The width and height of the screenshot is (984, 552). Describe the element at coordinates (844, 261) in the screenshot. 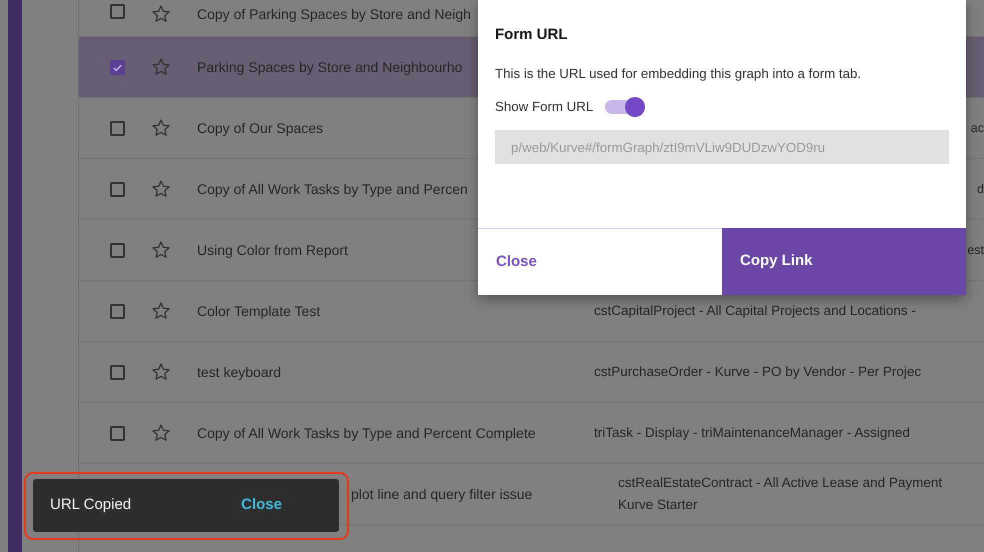

I see `copy-link-button: Copy Link` at that location.